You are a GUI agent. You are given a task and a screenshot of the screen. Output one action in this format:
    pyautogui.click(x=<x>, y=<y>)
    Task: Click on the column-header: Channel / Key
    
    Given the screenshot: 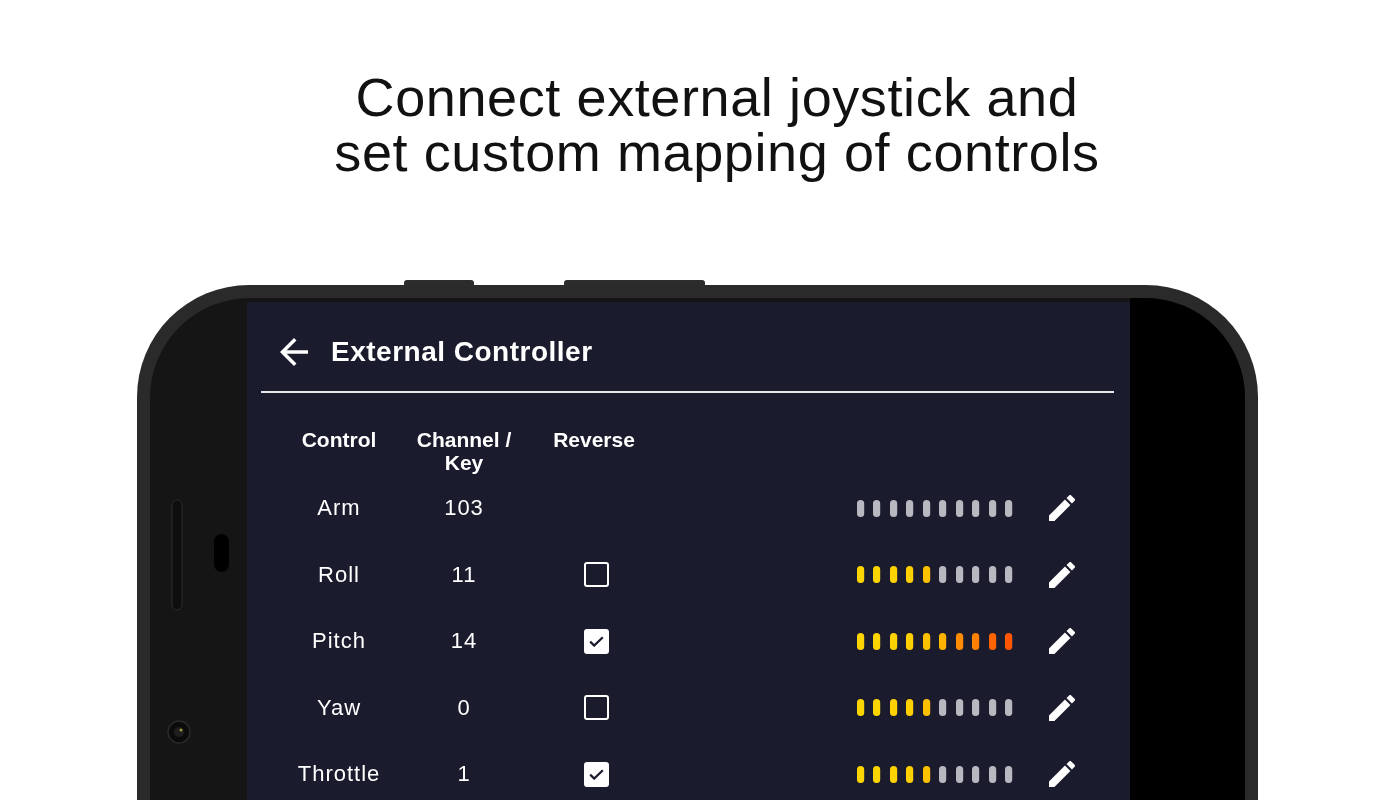 What is the action you would take?
    pyautogui.click(x=464, y=451)
    